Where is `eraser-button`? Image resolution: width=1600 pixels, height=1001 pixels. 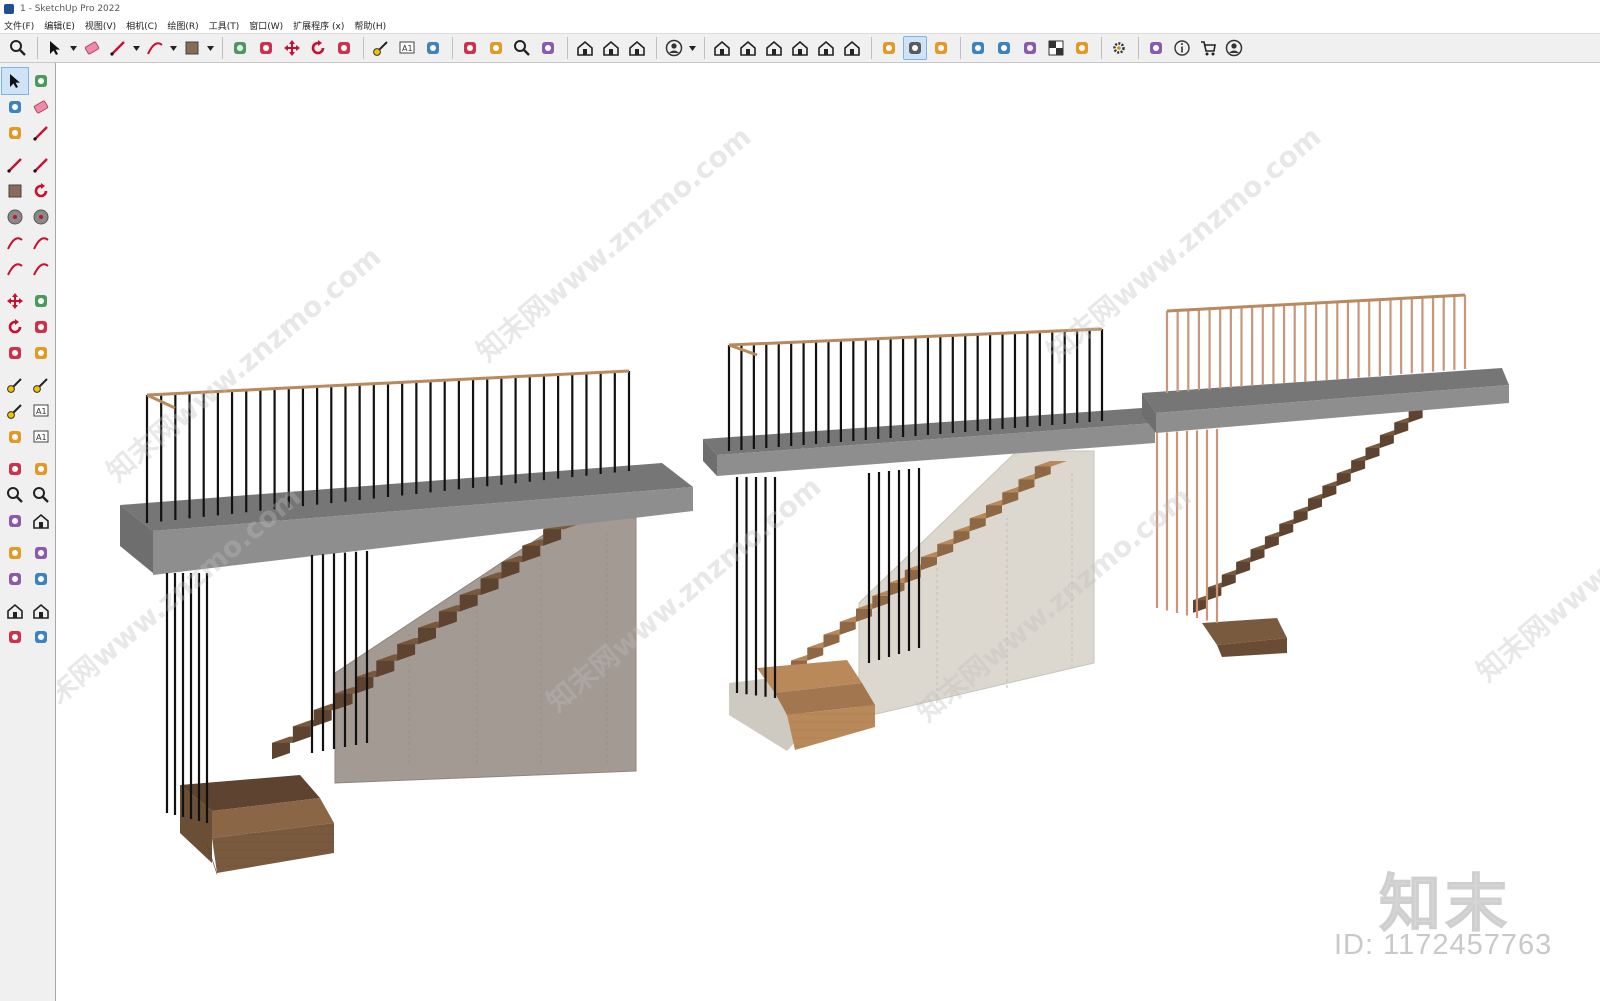 eraser-button is located at coordinates (92, 48).